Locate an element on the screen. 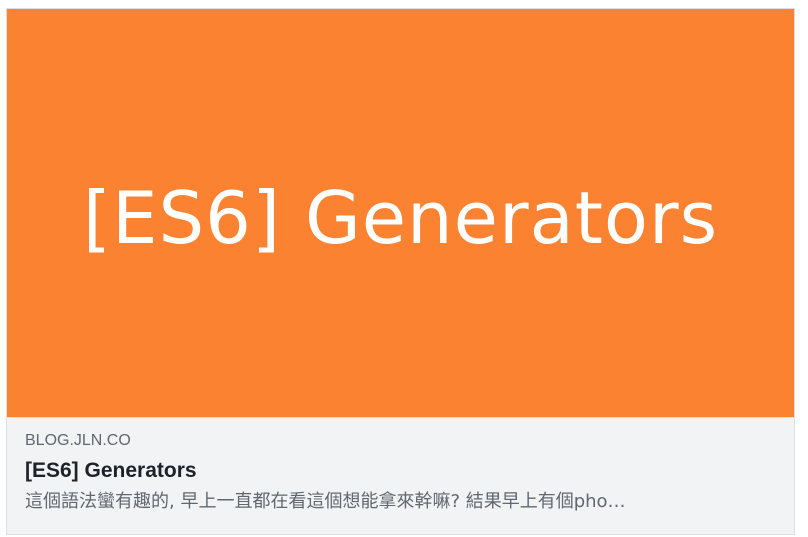  image-title-text: [ES6] Generators is located at coordinates (400, 218).